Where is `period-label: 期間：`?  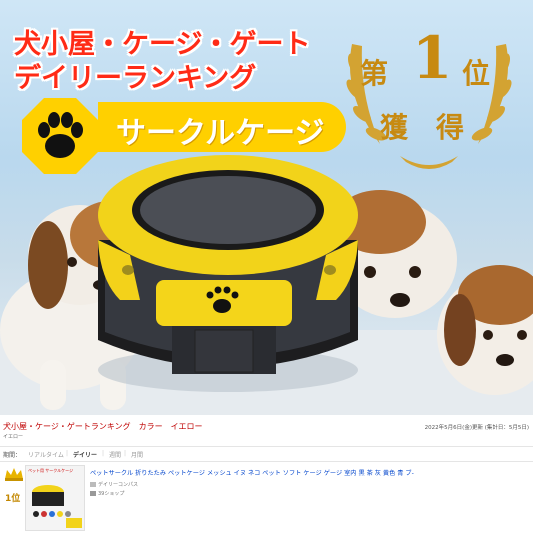
period-label: 期間： is located at coordinates (12, 455).